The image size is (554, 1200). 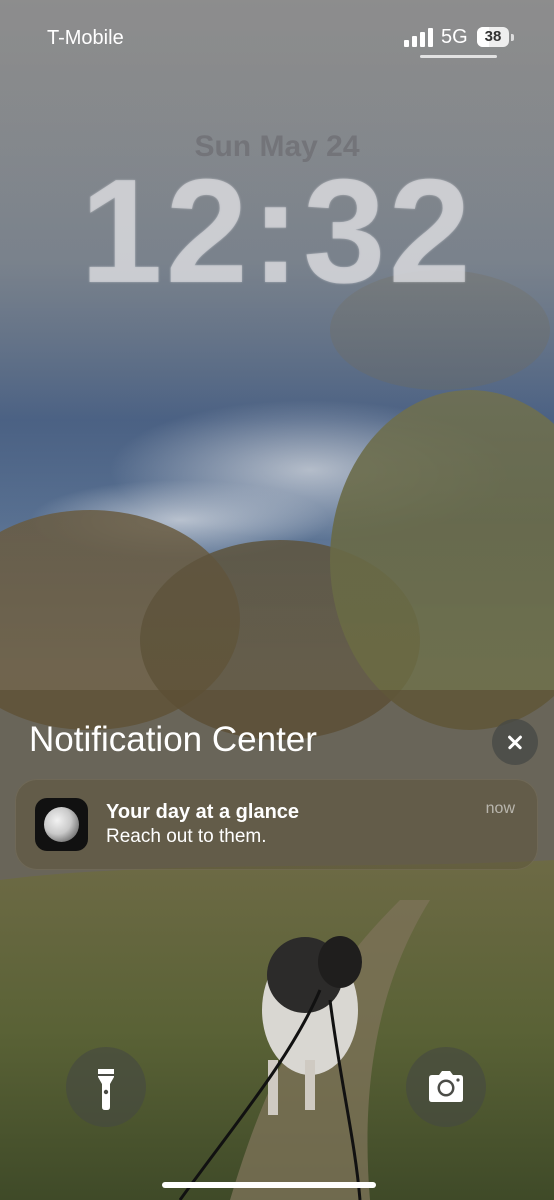 I want to click on battery-icon: 38, so click(x=493, y=37).